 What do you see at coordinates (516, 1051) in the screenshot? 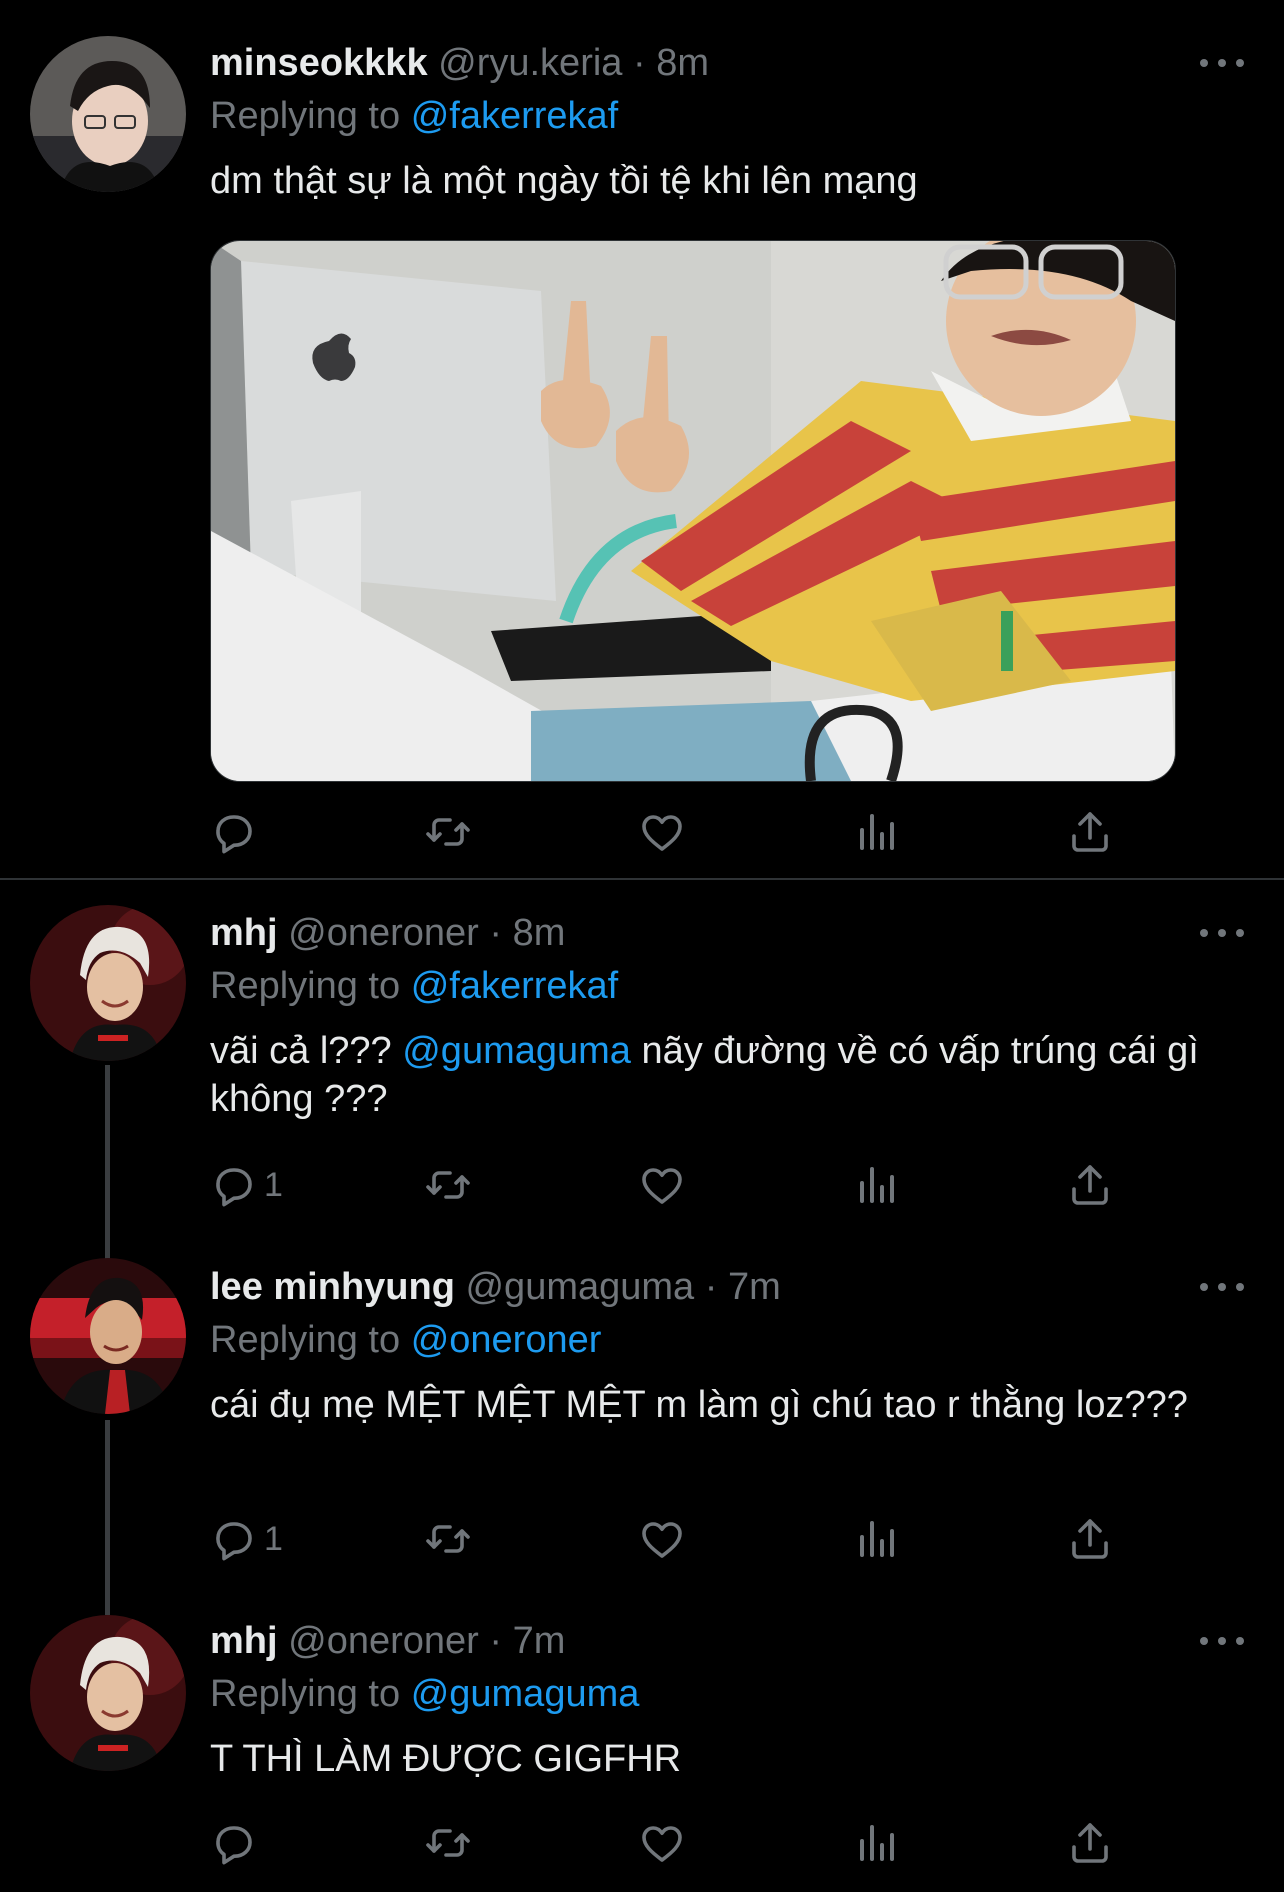
I see `tweet-mention: @gumaguma` at bounding box center [516, 1051].